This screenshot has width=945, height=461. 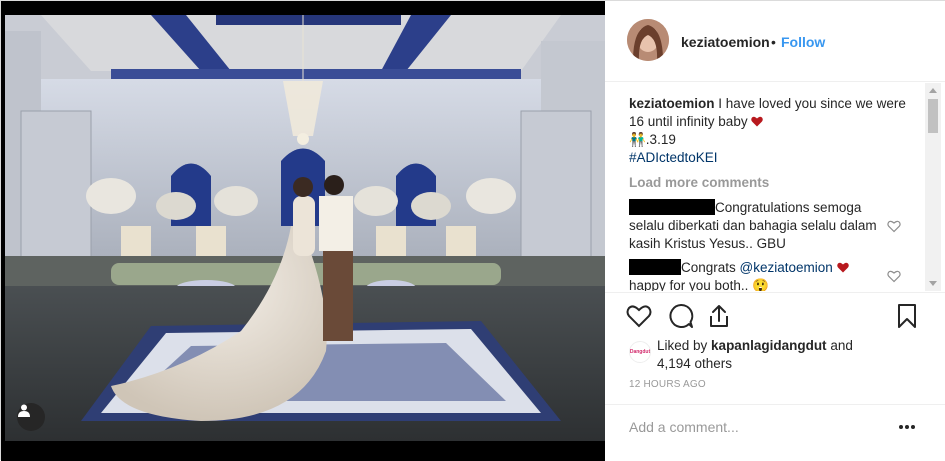 What do you see at coordinates (699, 182) in the screenshot?
I see `load-more-comments-button: Load more comments` at bounding box center [699, 182].